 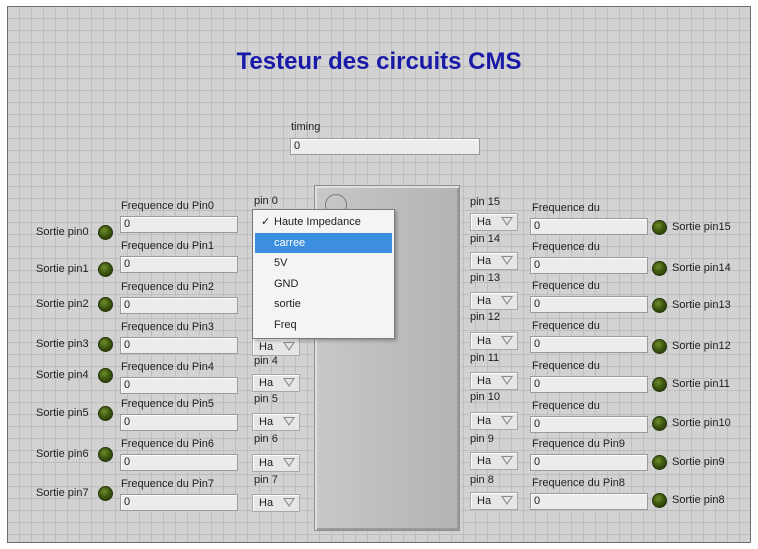 What do you see at coordinates (482, 439) in the screenshot?
I see `pin9-mode-label: pin 9` at bounding box center [482, 439].